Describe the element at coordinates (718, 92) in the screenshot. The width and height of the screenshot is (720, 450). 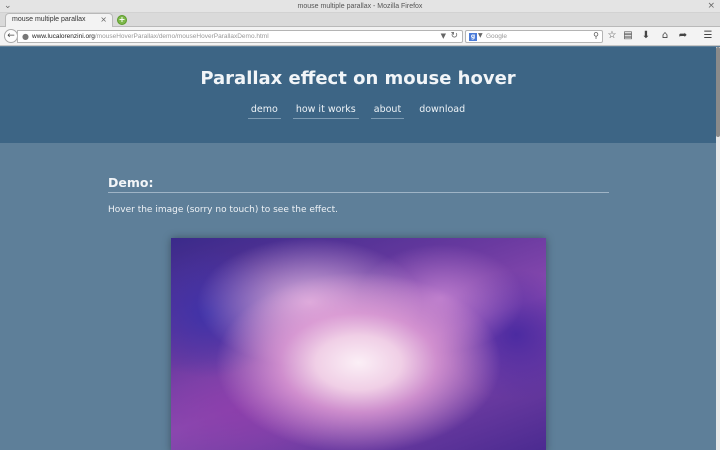
I see `scrollbar-thumb` at that location.